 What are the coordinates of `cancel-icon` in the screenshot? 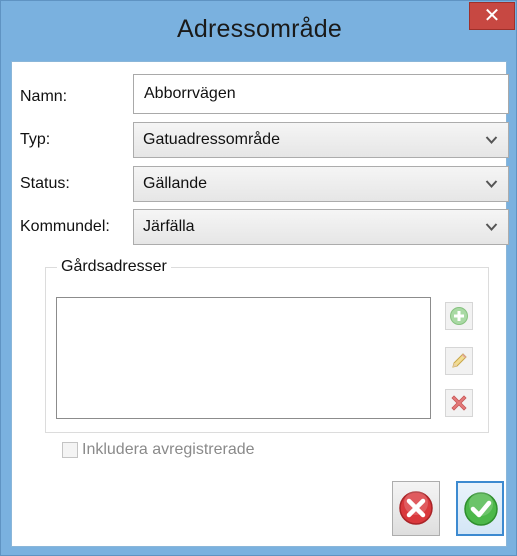 It's located at (416, 508).